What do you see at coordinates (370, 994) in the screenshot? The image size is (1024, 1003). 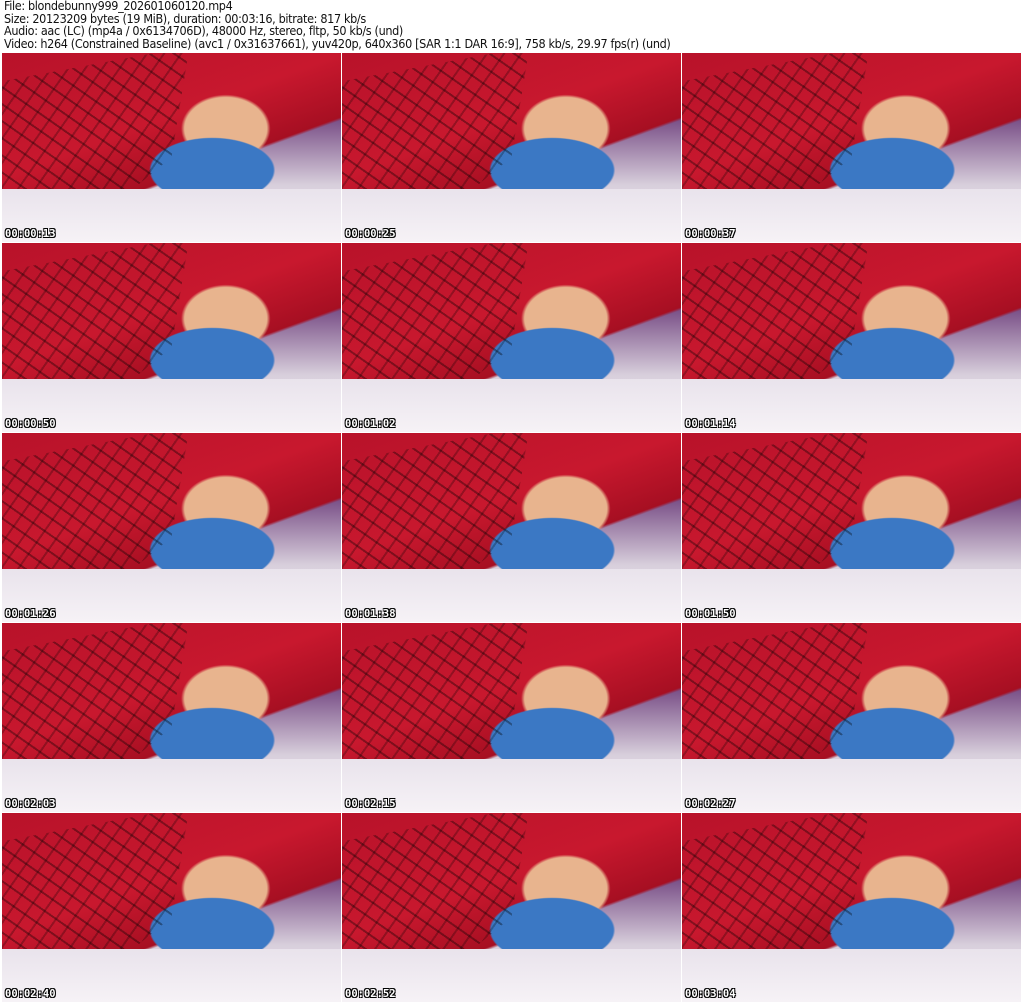 I see `thumbnail-timestamp: 00:02:52` at bounding box center [370, 994].